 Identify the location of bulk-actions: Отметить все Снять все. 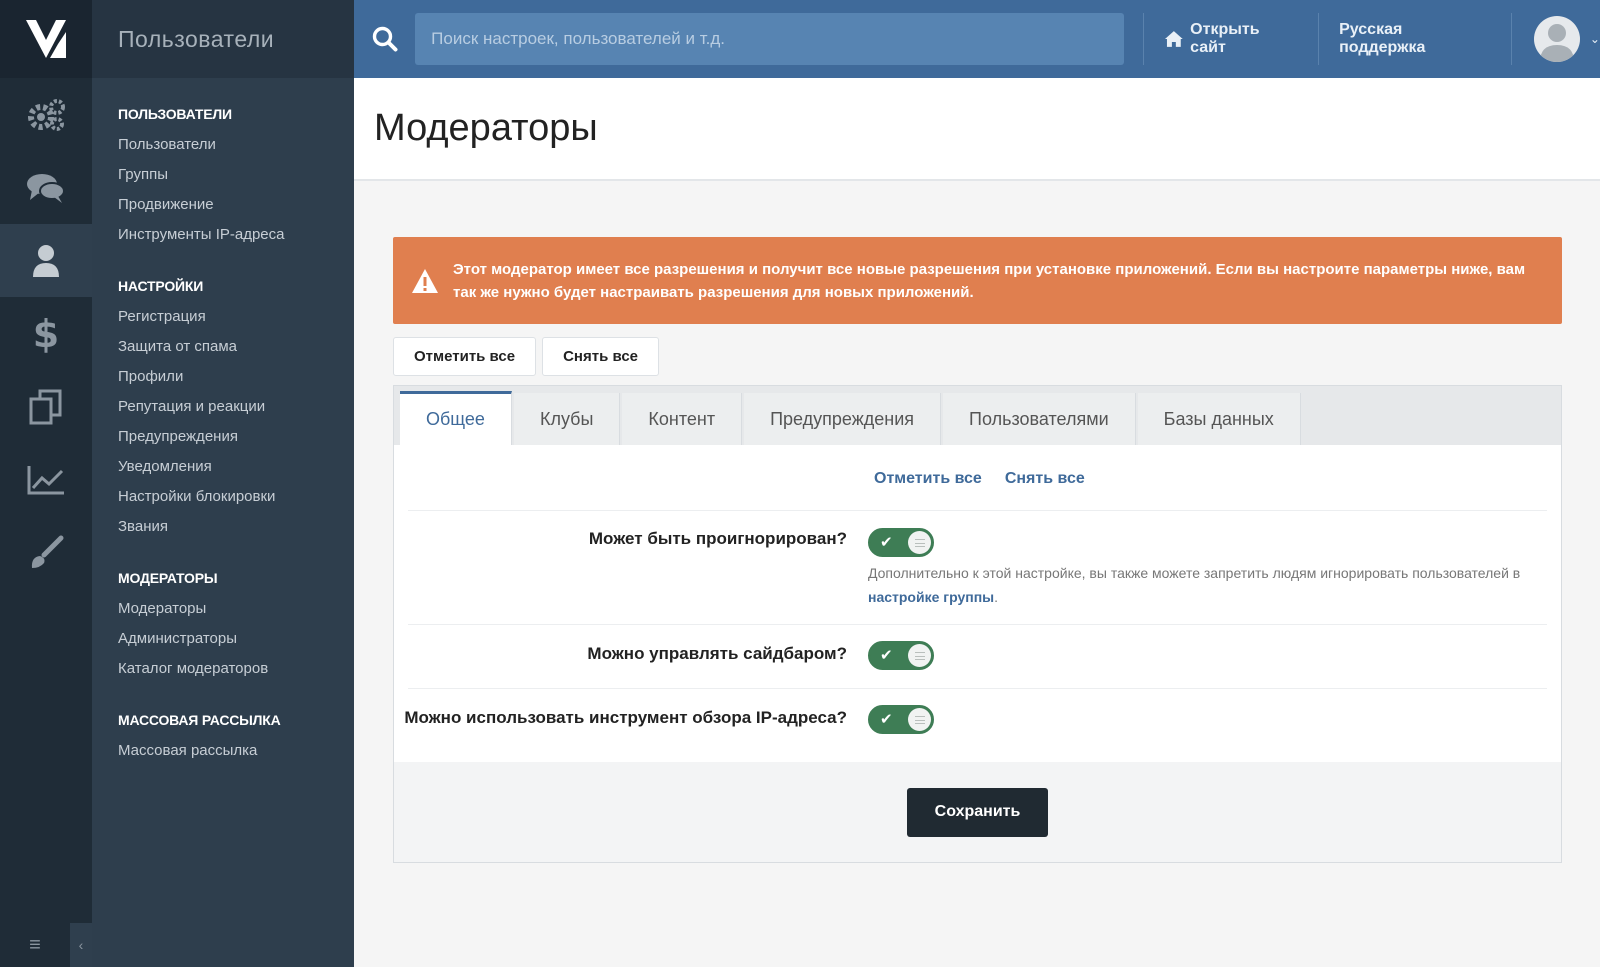
(526, 356).